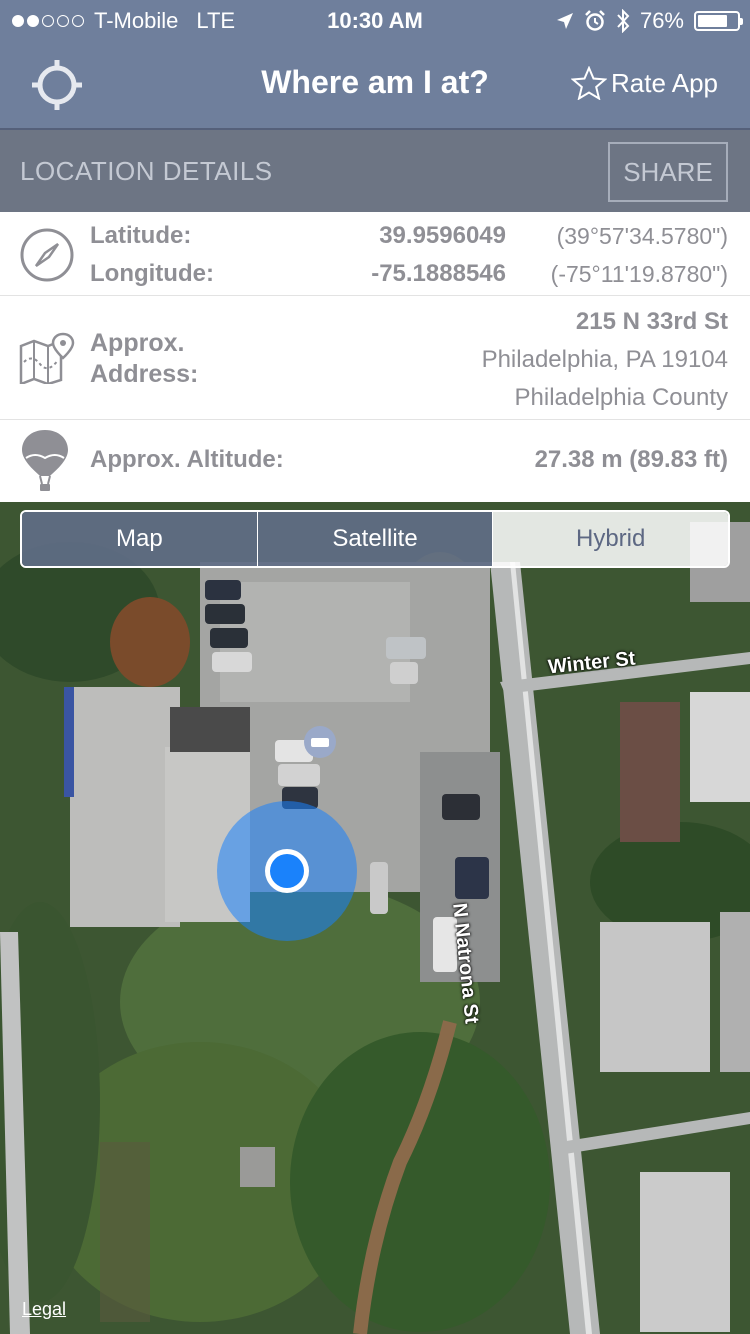 This screenshot has width=750, height=1334. What do you see at coordinates (664, 82) in the screenshot?
I see `rate-app-label: Rate App` at bounding box center [664, 82].